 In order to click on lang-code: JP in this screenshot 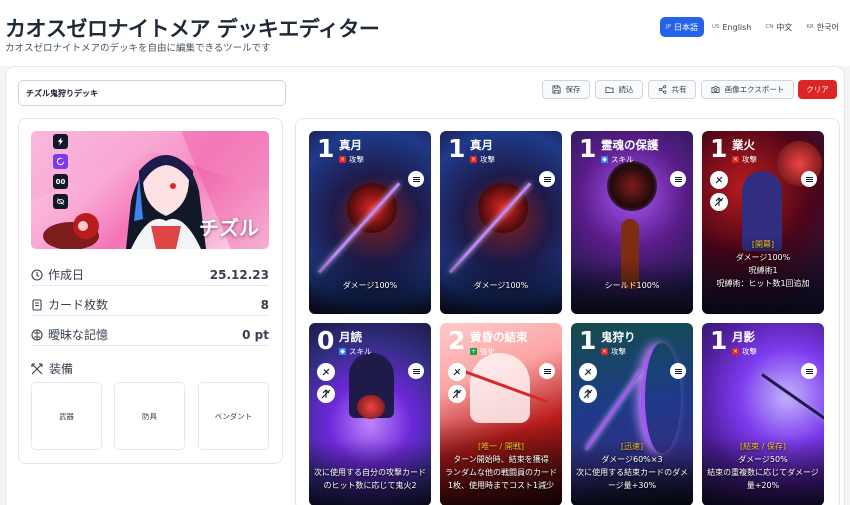, I will do `click(668, 27)`.